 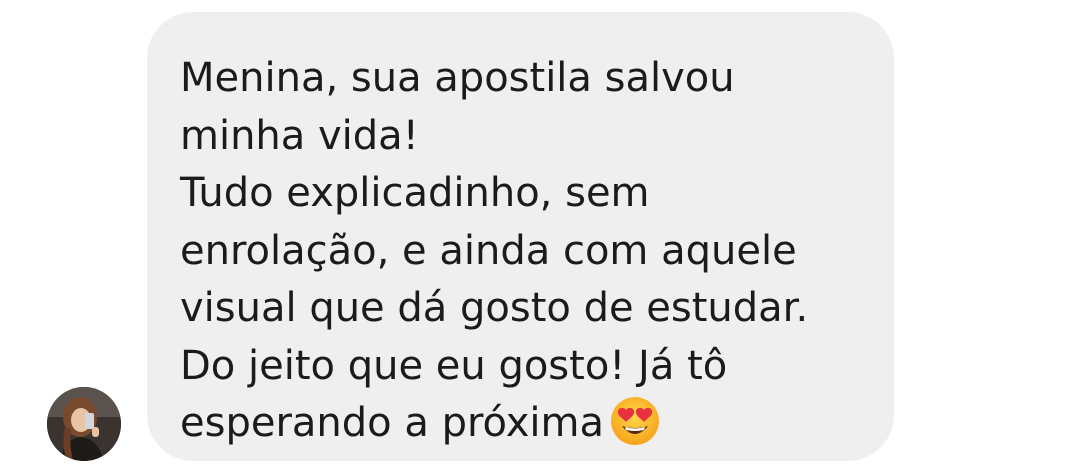 What do you see at coordinates (415, 193) in the screenshot?
I see `message-line: Tudo explicadinho, sem` at bounding box center [415, 193].